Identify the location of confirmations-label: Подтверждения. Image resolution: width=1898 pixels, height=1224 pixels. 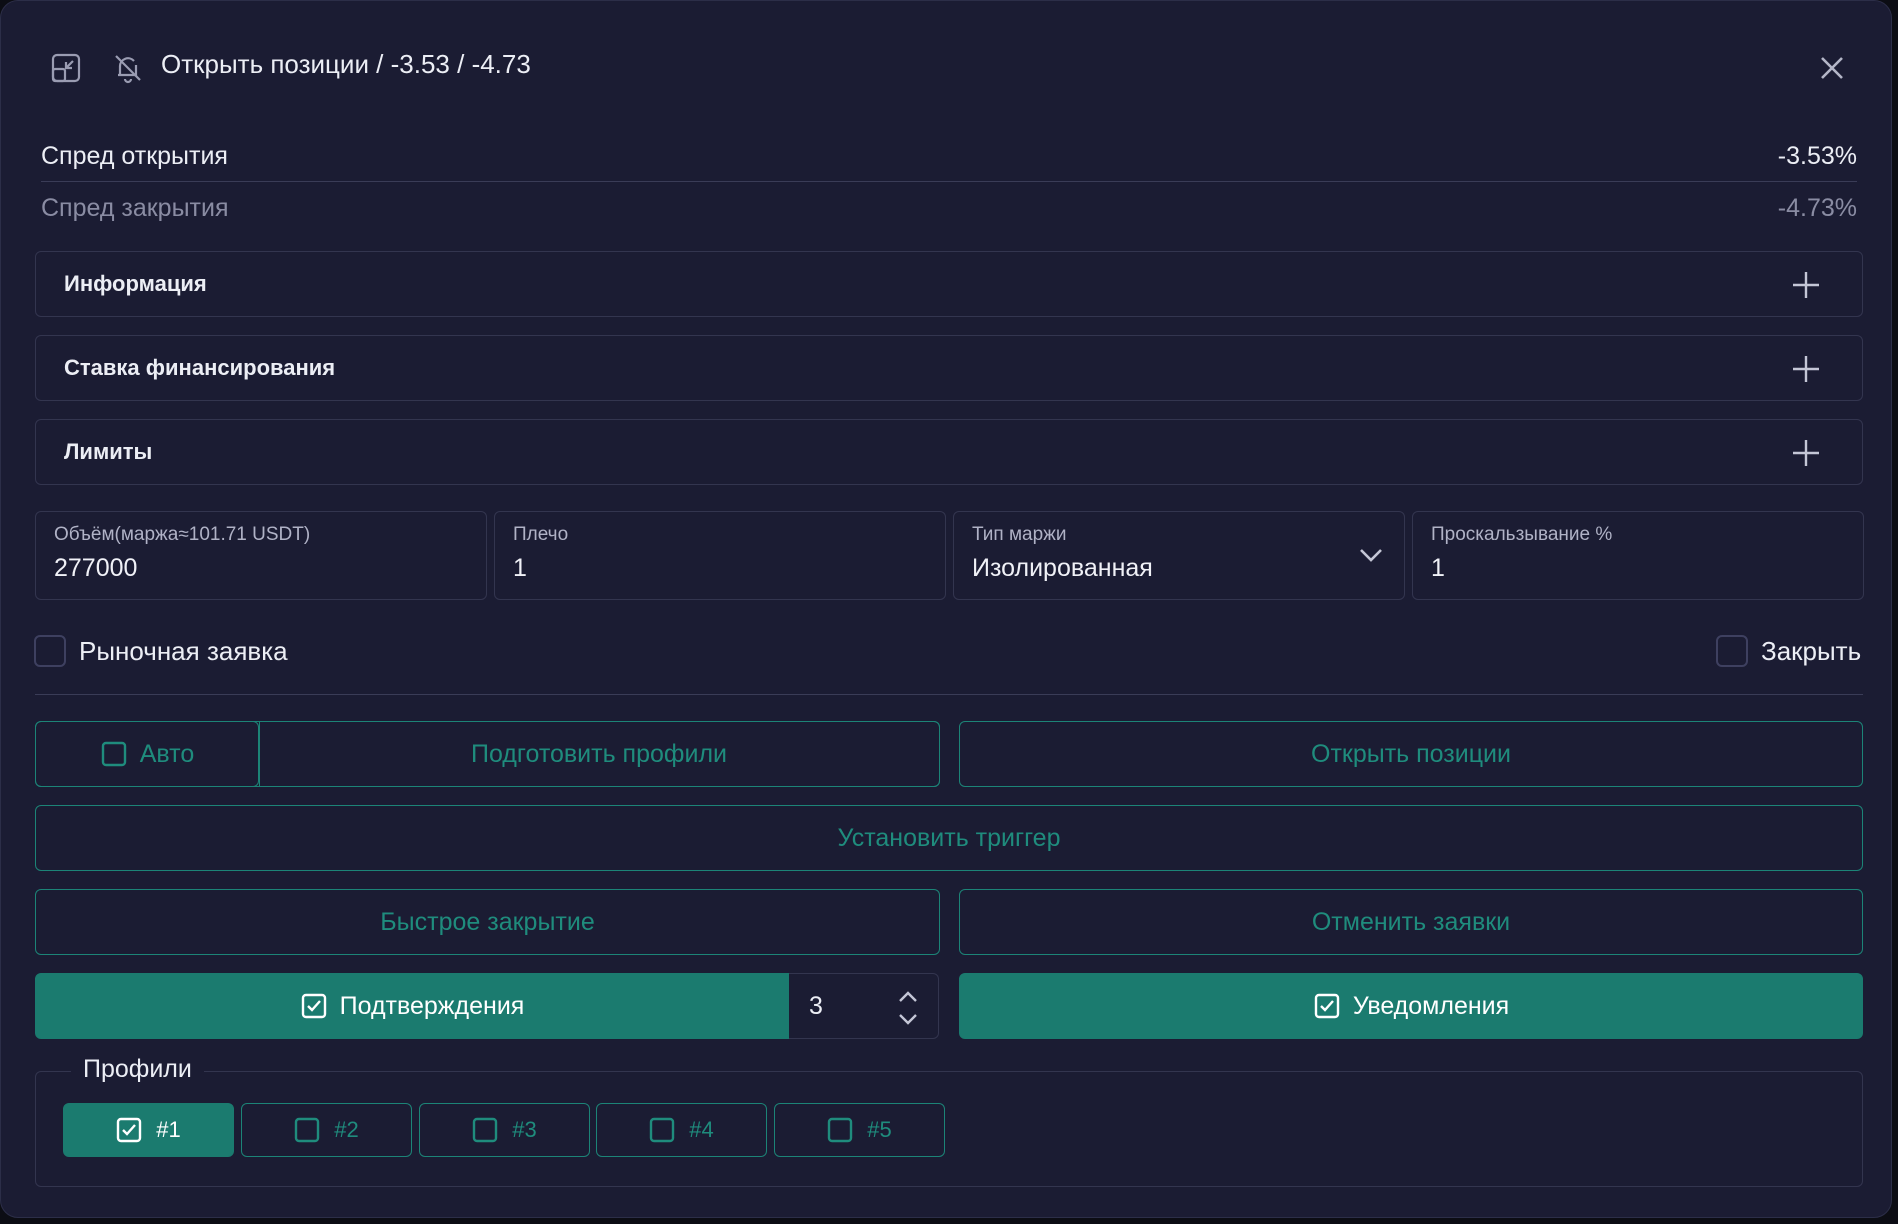
(432, 1005).